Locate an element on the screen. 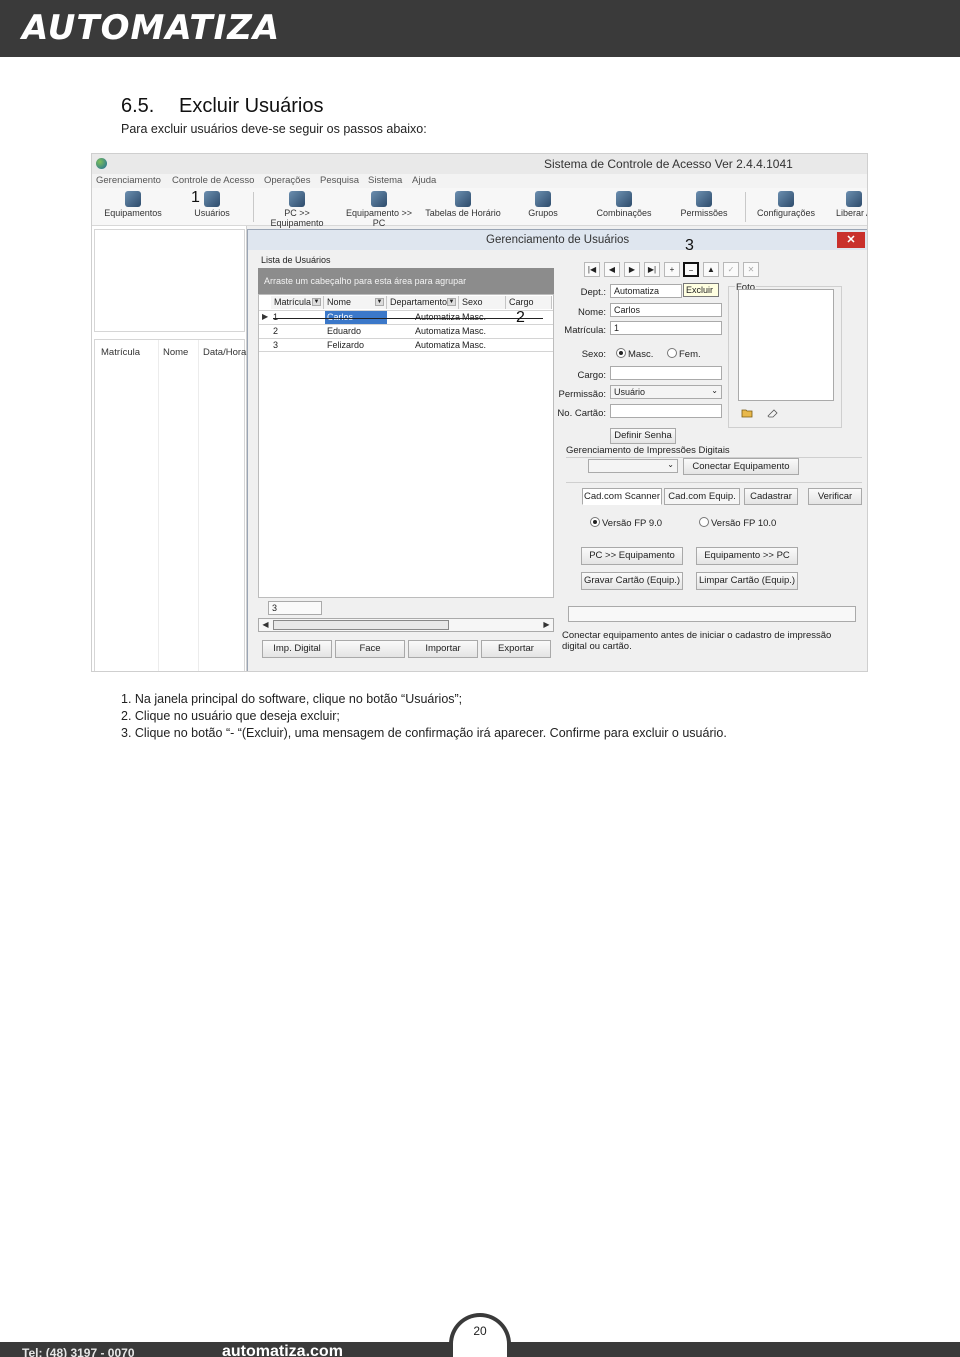 The width and height of the screenshot is (960, 1357). limpar-cartao-button: Limpar Cartão (Equip.) is located at coordinates (747, 581).